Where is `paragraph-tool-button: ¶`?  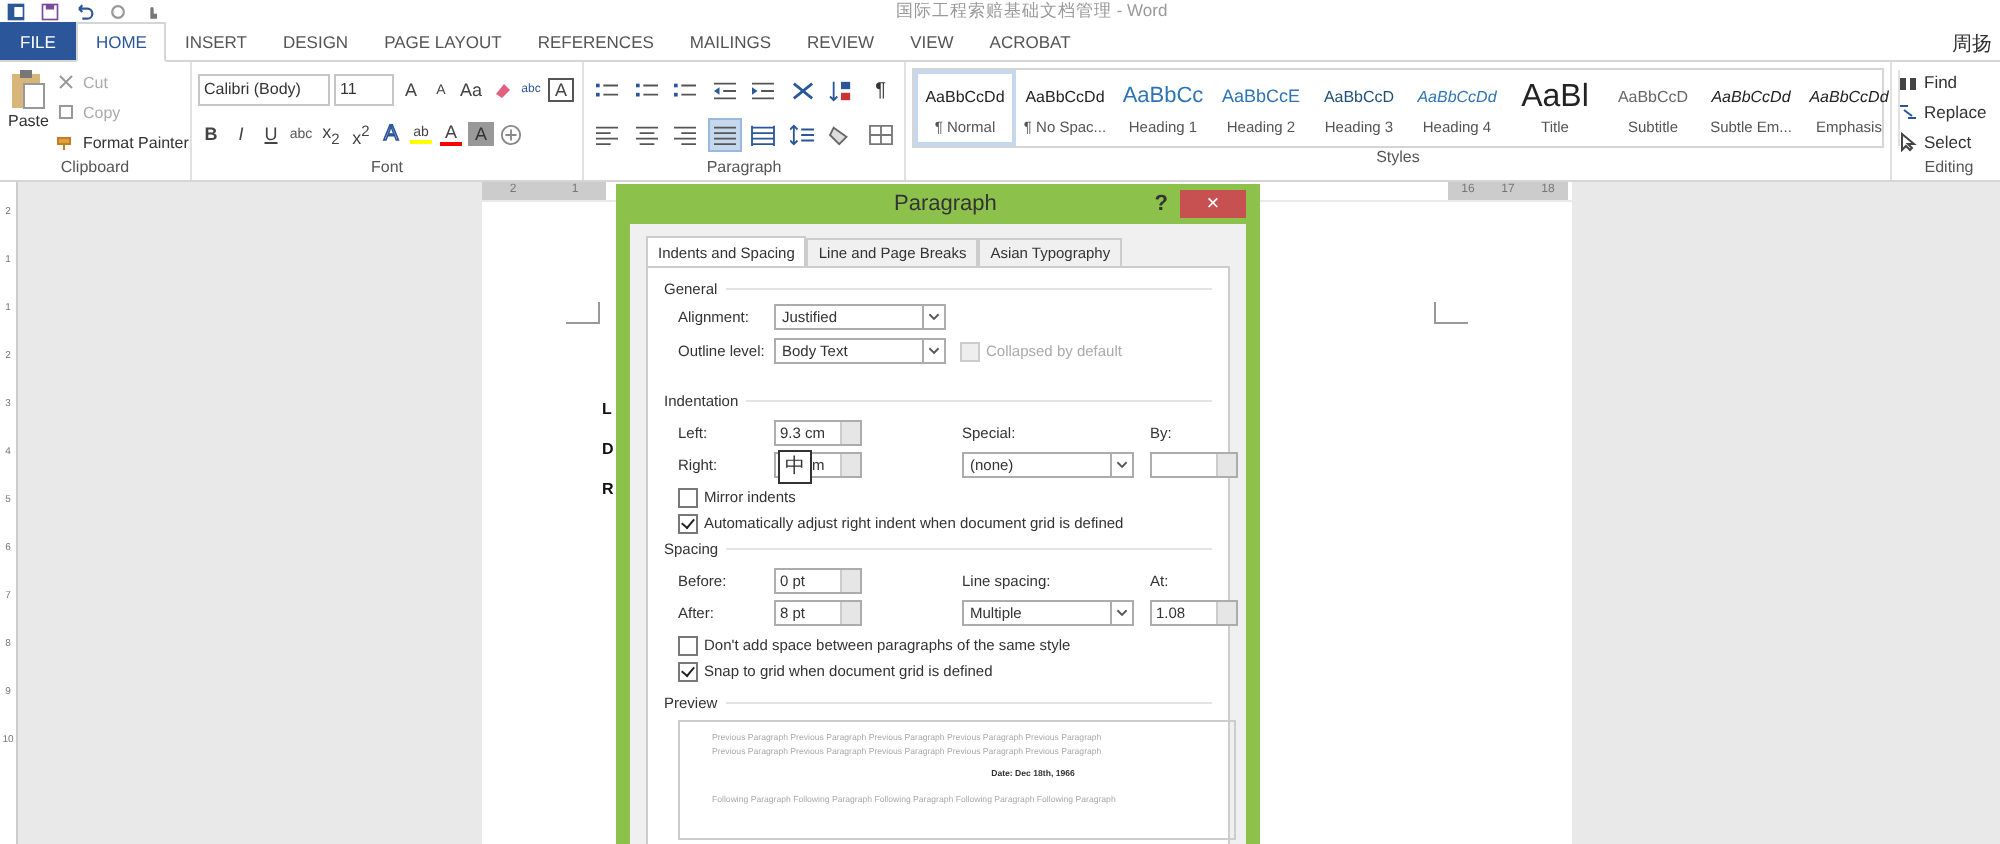
paragraph-tool-button: ¶ is located at coordinates (880, 90).